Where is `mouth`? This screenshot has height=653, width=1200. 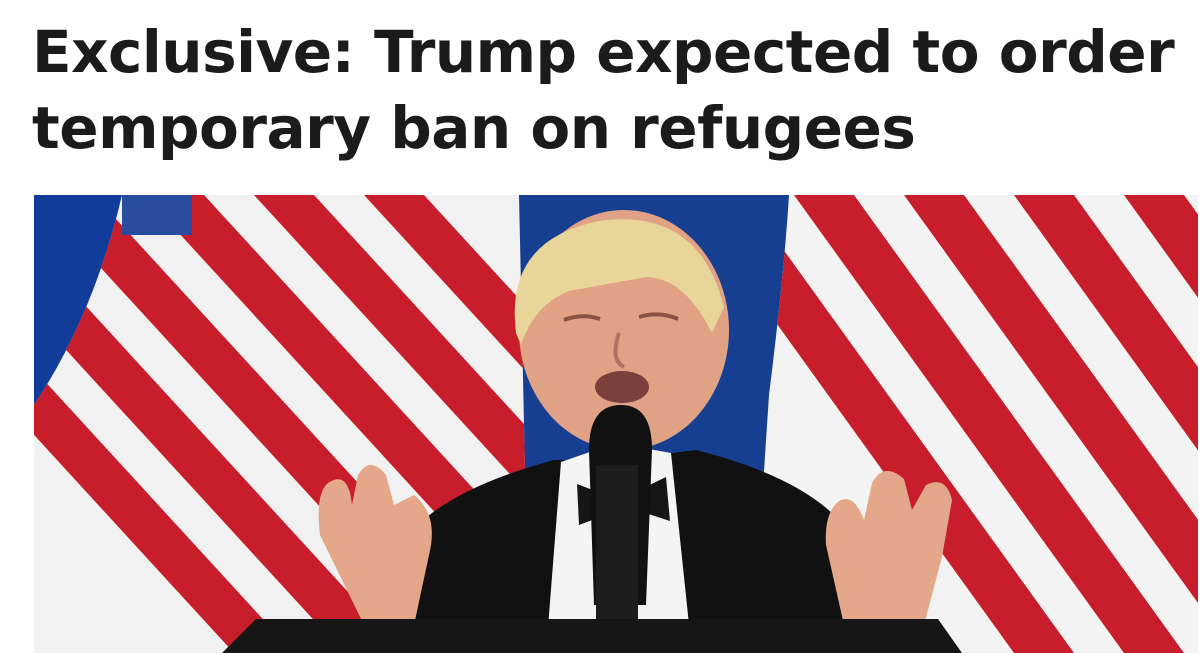 mouth is located at coordinates (622, 387).